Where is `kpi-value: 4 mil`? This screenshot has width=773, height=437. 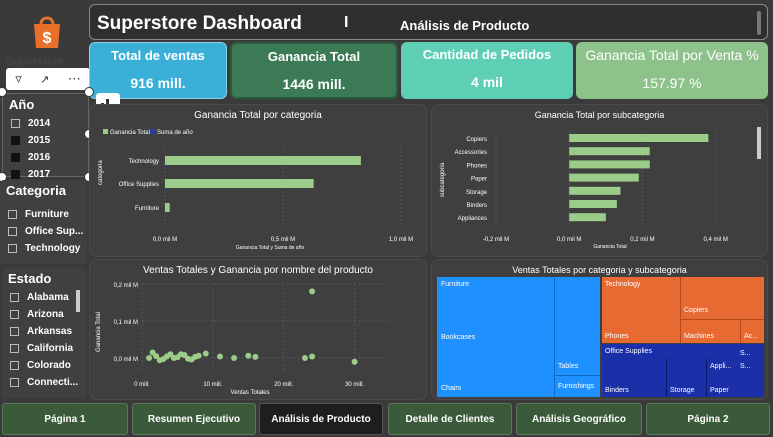 kpi-value: 4 mil is located at coordinates (487, 82).